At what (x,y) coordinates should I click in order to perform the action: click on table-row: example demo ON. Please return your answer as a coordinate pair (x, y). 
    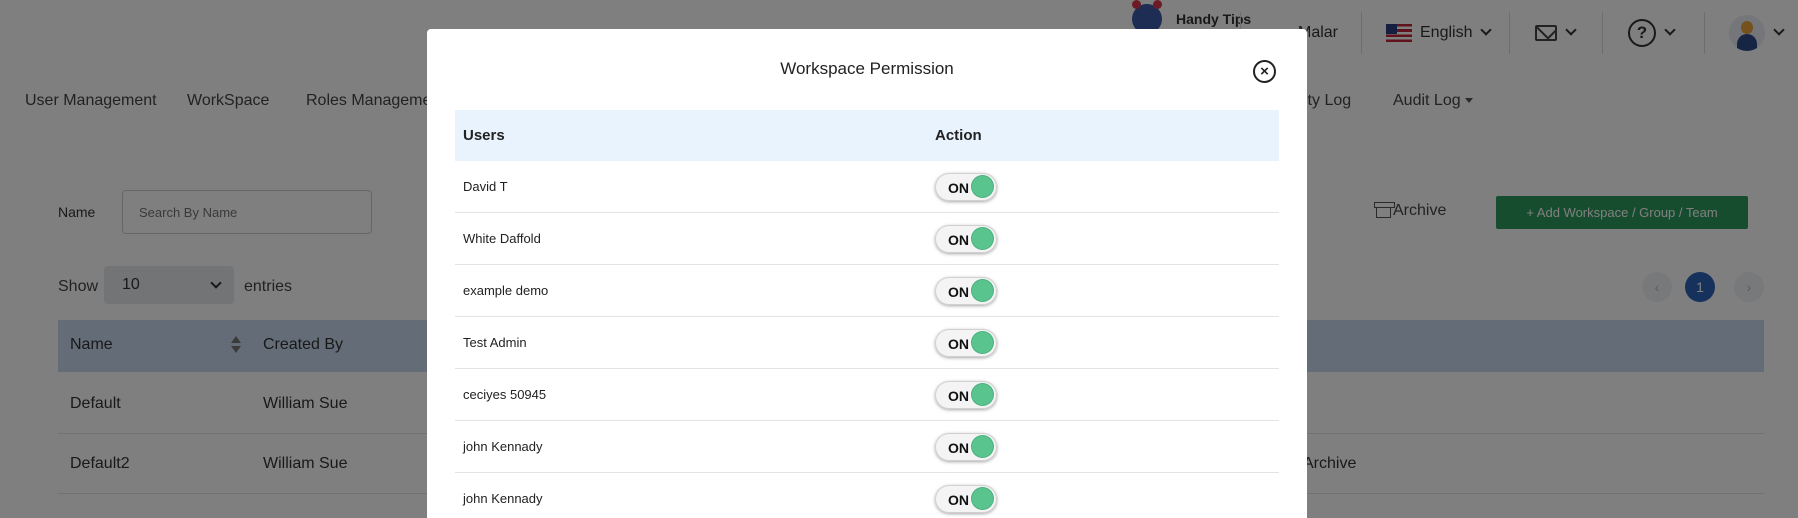
    Looking at the image, I should click on (867, 291).